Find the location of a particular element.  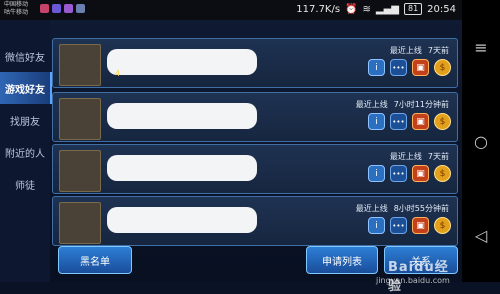

apply-list-label: 申请列表 is located at coordinates (342, 262).